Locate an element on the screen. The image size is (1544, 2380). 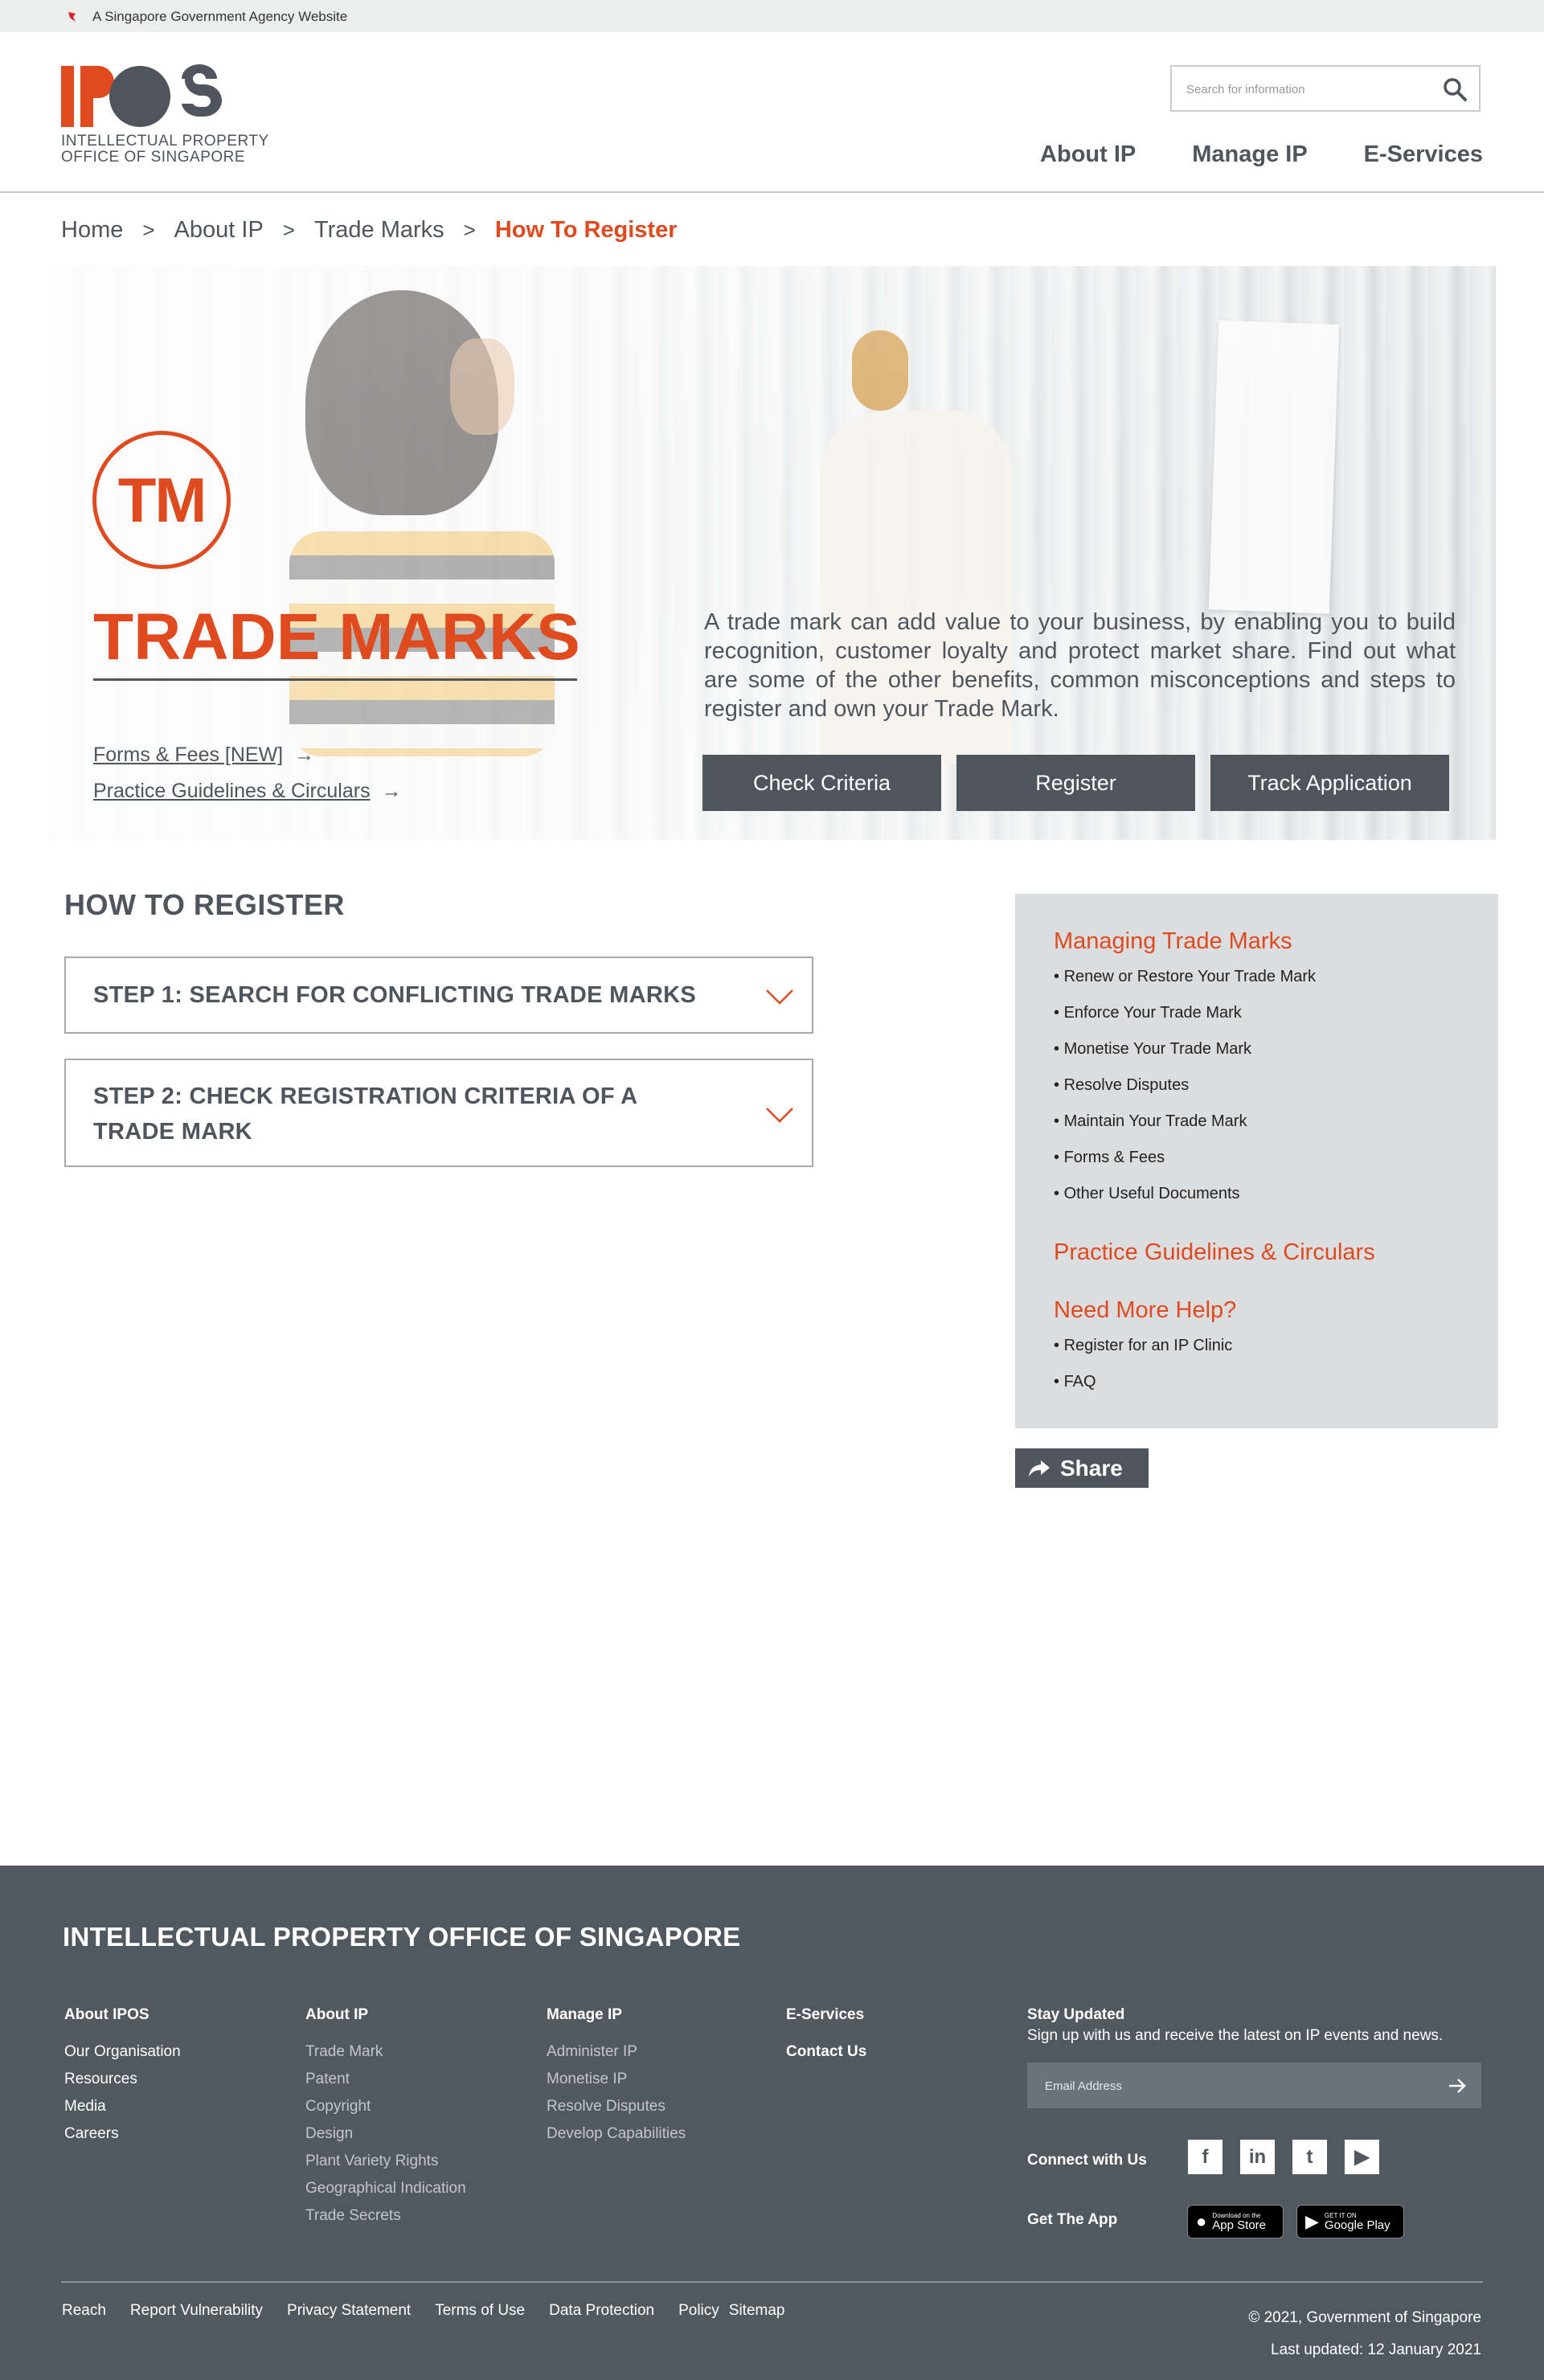
chevron-down-icon is located at coordinates (779, 1116).